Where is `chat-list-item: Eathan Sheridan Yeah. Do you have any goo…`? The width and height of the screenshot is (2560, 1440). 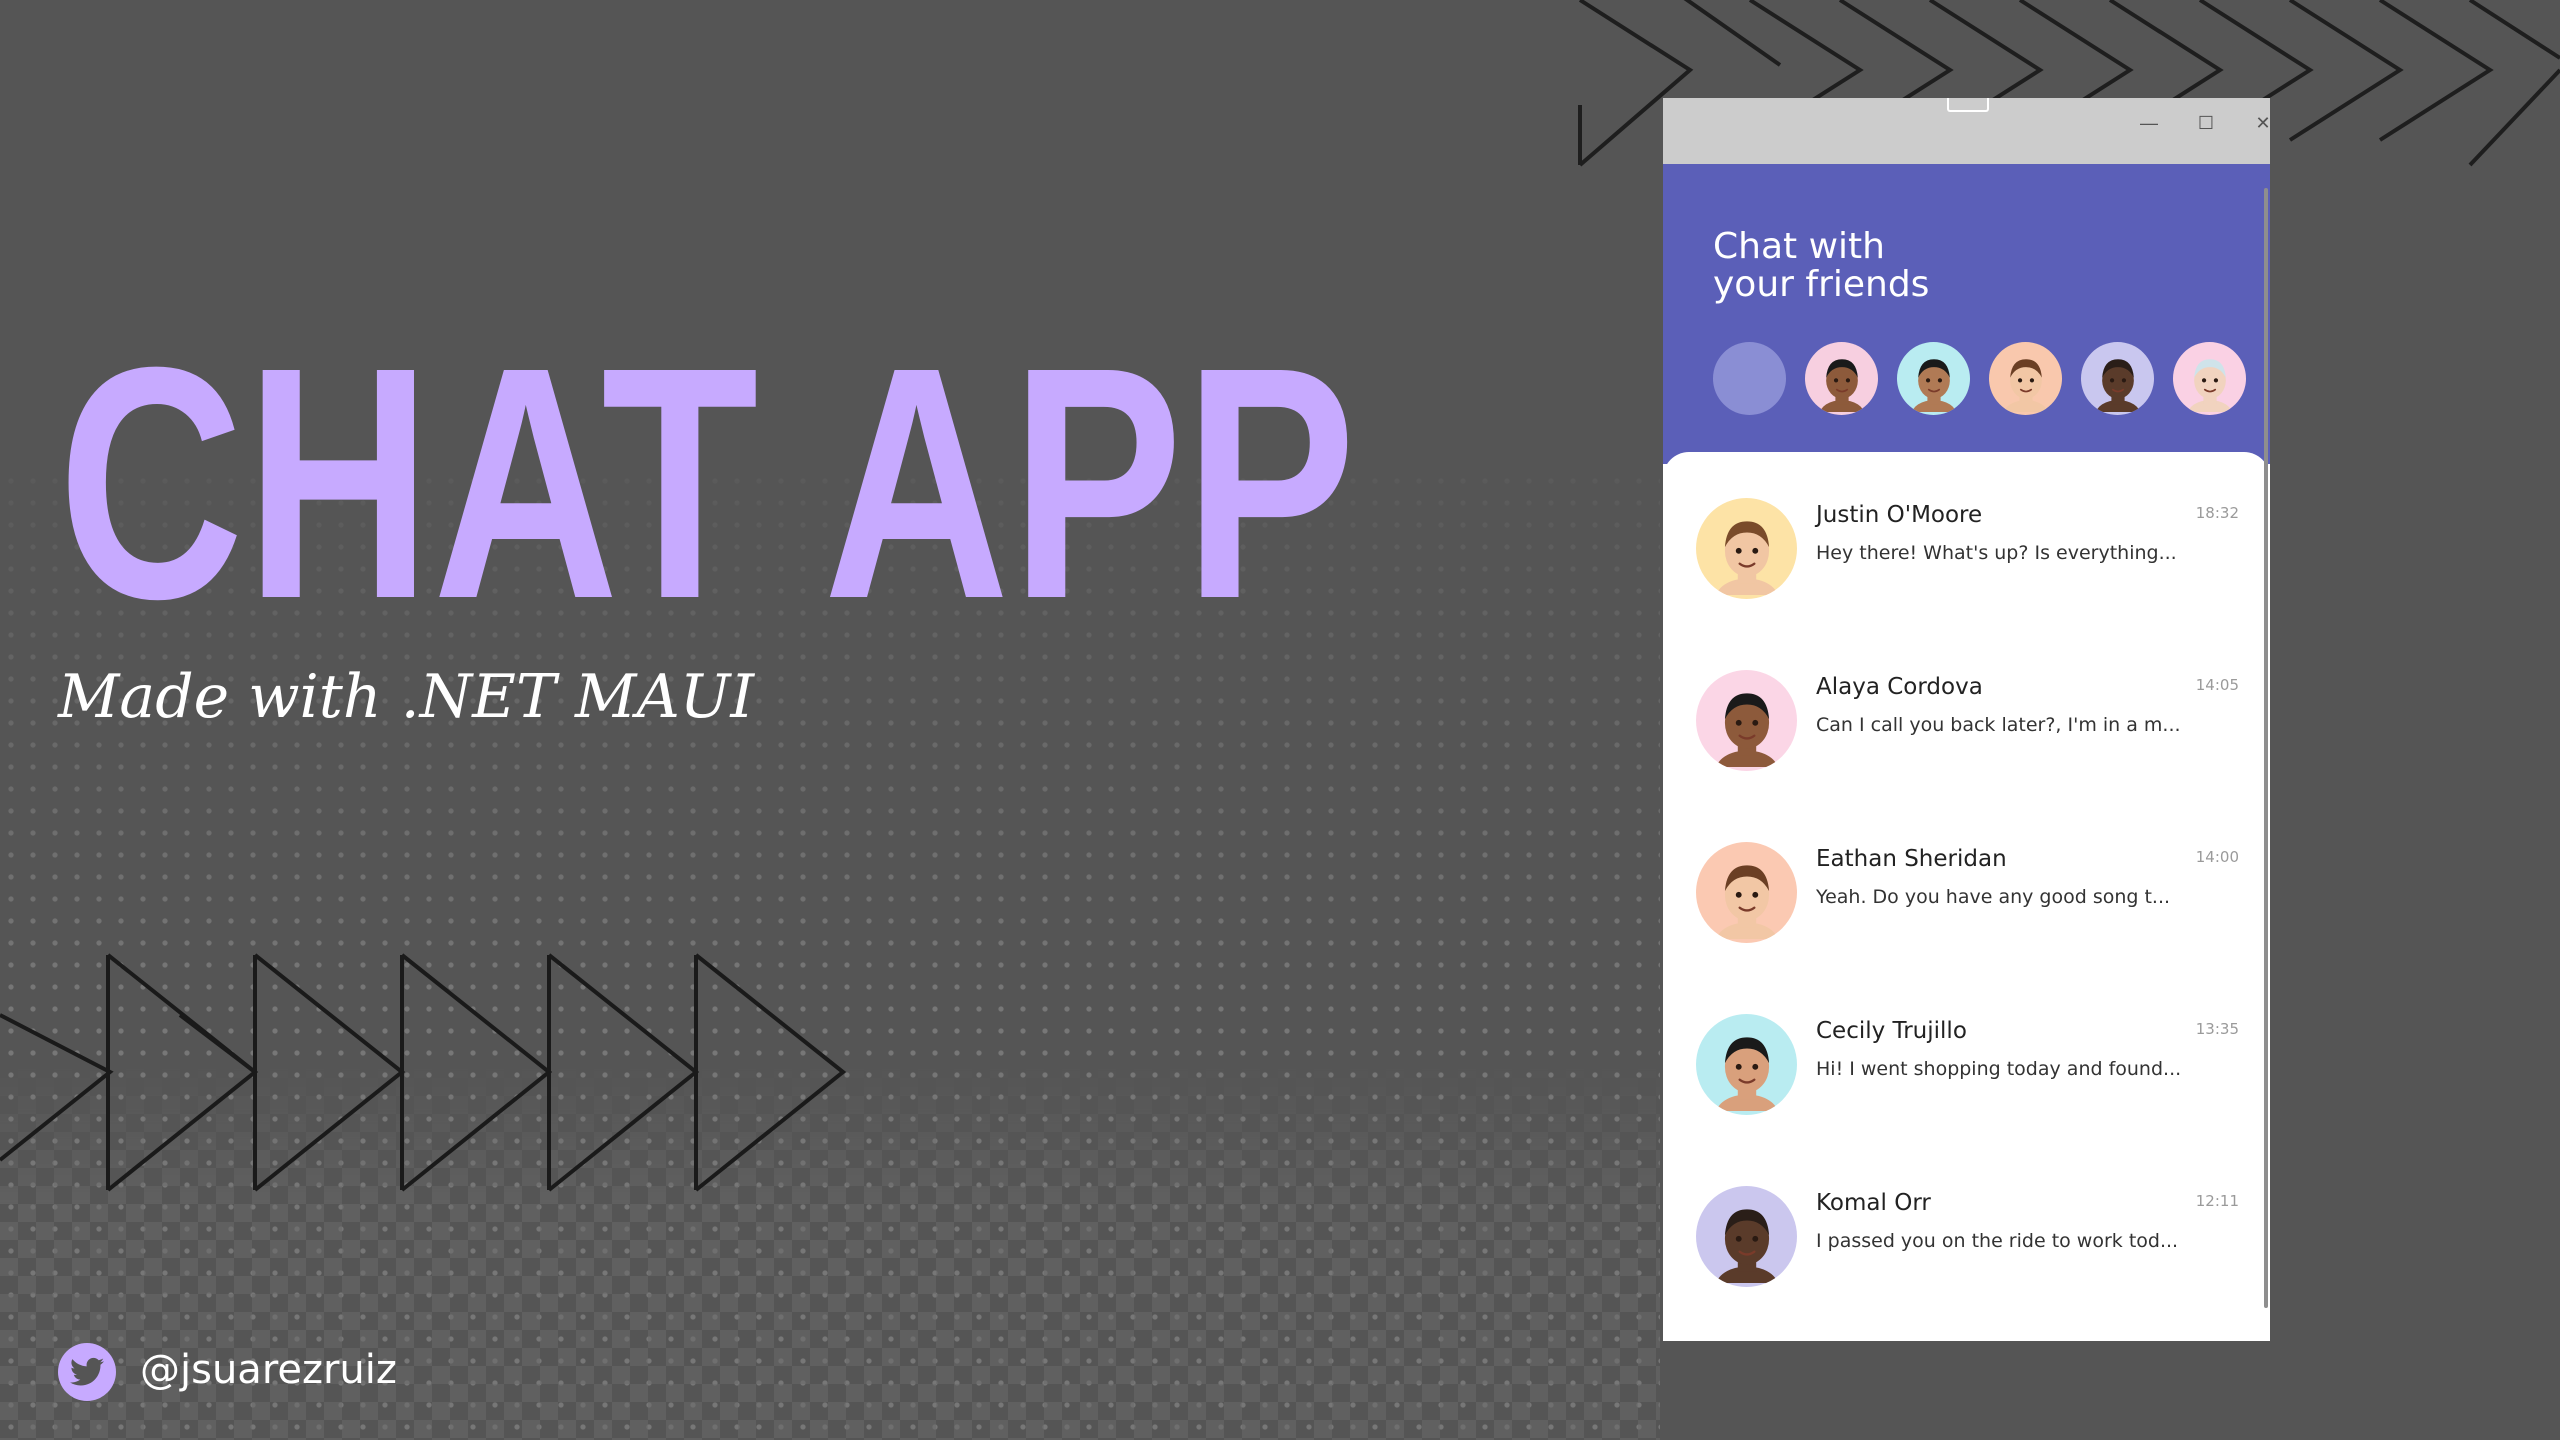 chat-list-item: Eathan Sheridan Yeah. Do you have any goo… is located at coordinates (1966, 902).